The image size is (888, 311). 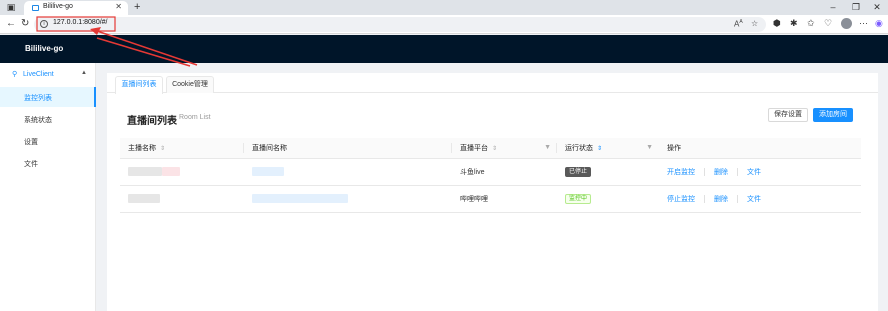 I want to click on sidebar-item-label: 监控列表, so click(x=38, y=98).